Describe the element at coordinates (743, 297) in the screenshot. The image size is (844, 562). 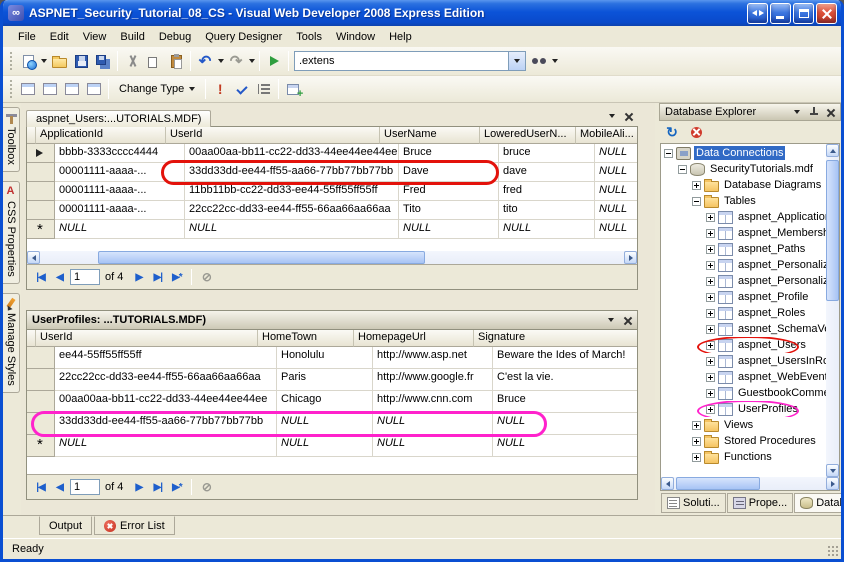
I see `tree-node: aspnet_Profile` at that location.